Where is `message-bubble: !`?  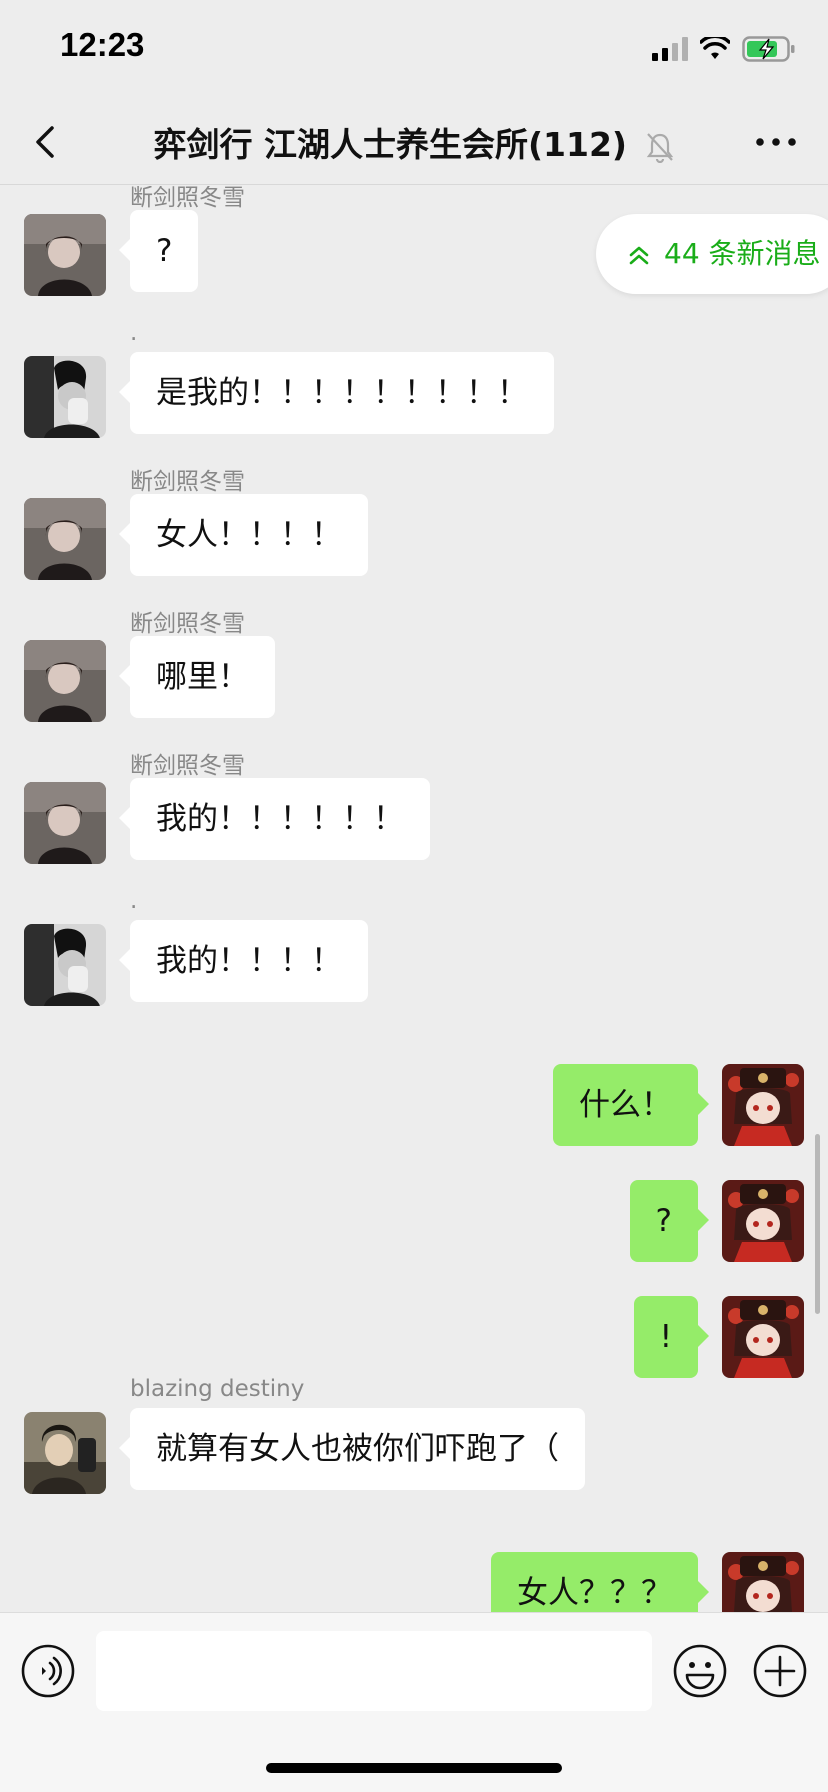
message-bubble: ! is located at coordinates (671, 1337).